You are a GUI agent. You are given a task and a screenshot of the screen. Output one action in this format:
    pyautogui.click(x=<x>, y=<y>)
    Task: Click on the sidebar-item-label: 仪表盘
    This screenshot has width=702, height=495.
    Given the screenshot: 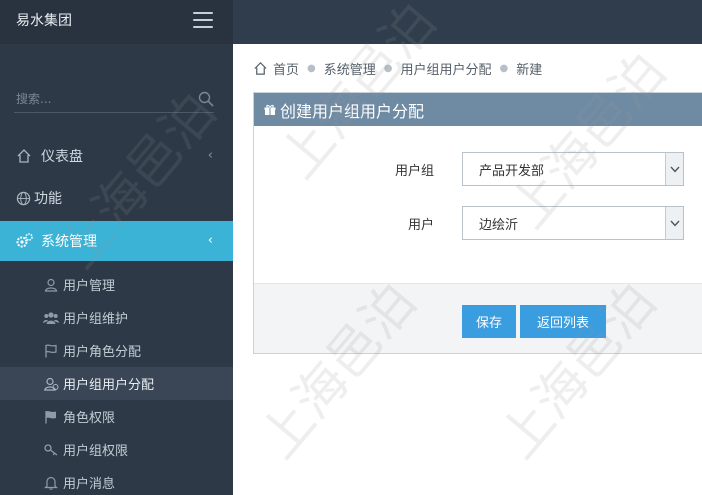 What is the action you would take?
    pyautogui.click(x=62, y=157)
    